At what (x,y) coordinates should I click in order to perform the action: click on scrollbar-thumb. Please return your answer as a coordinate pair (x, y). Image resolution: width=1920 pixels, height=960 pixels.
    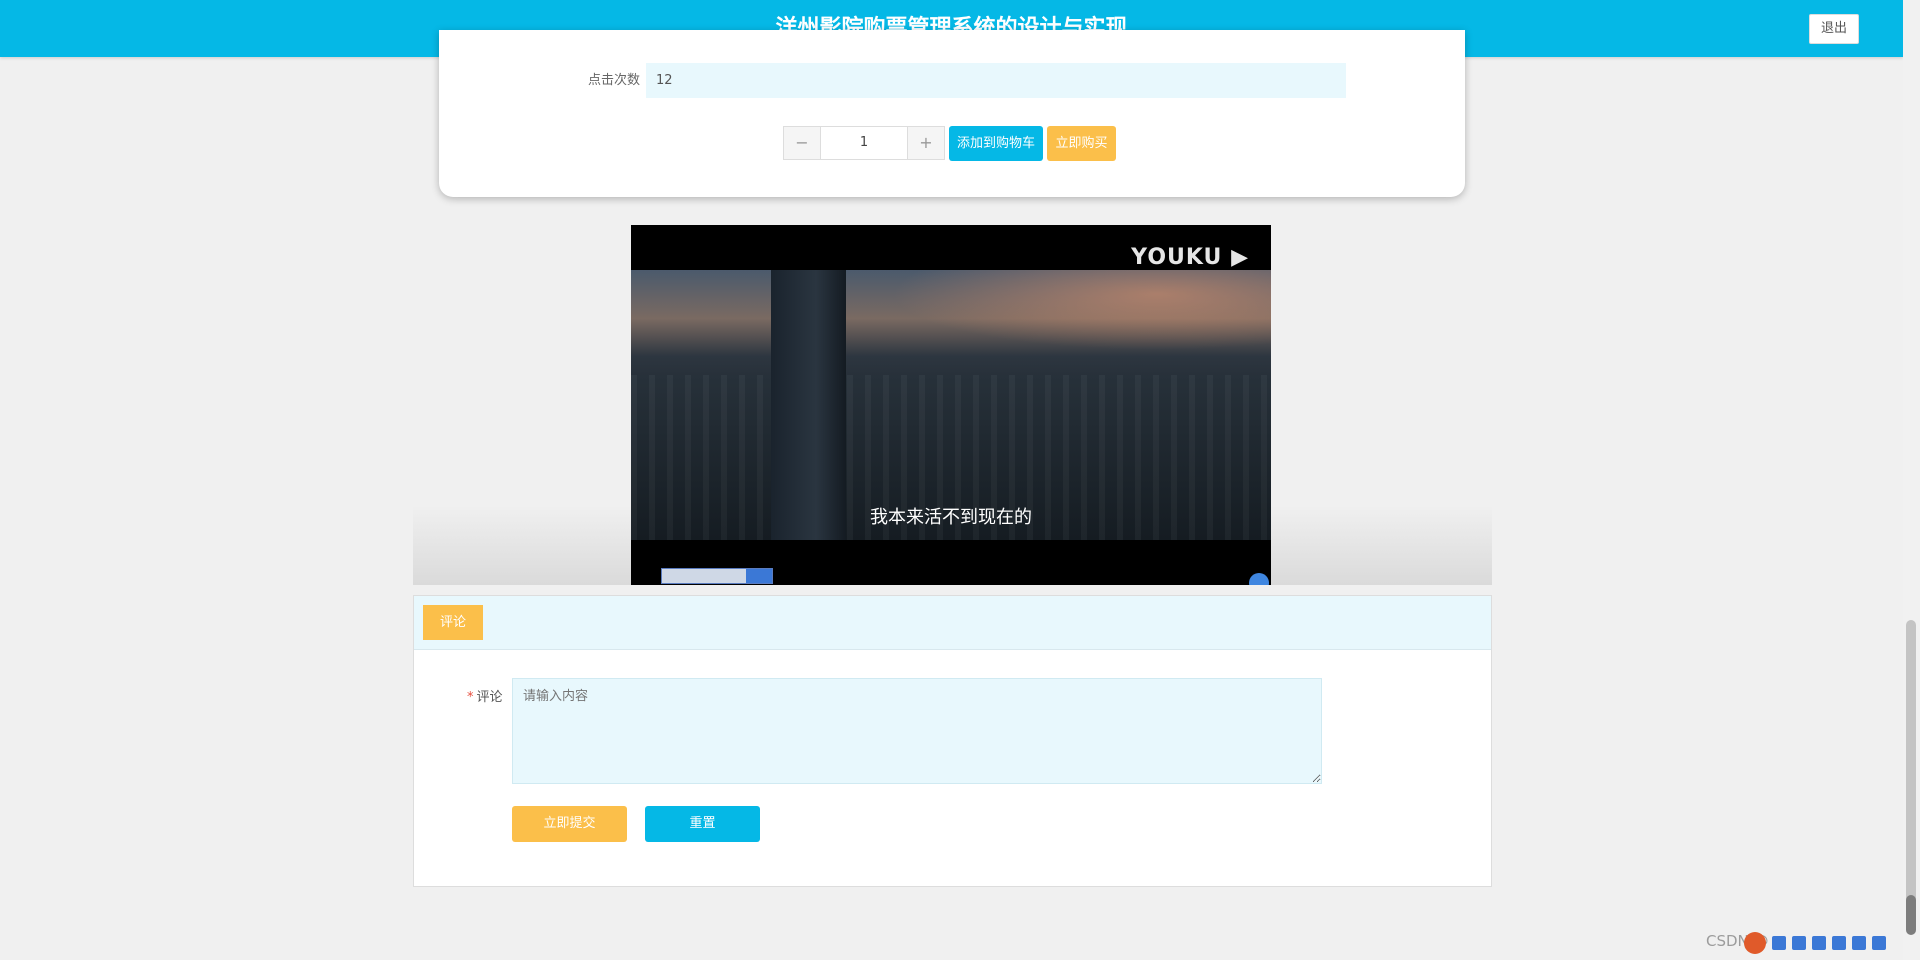
    Looking at the image, I should click on (1911, 915).